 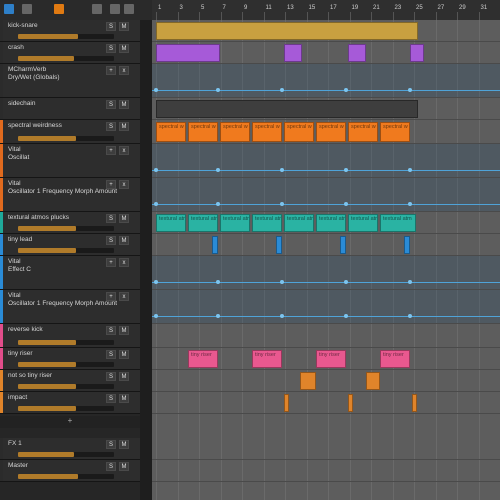 What do you see at coordinates (59, 9) in the screenshot?
I see `clip-view-icon` at bounding box center [59, 9].